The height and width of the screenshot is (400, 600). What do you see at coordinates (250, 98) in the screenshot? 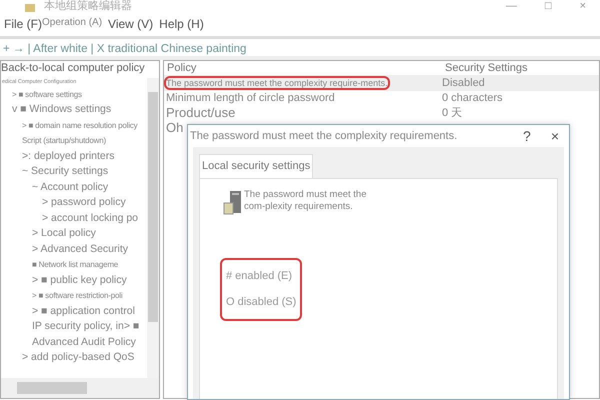
I see `policy-name: Minimum length of circle password` at bounding box center [250, 98].